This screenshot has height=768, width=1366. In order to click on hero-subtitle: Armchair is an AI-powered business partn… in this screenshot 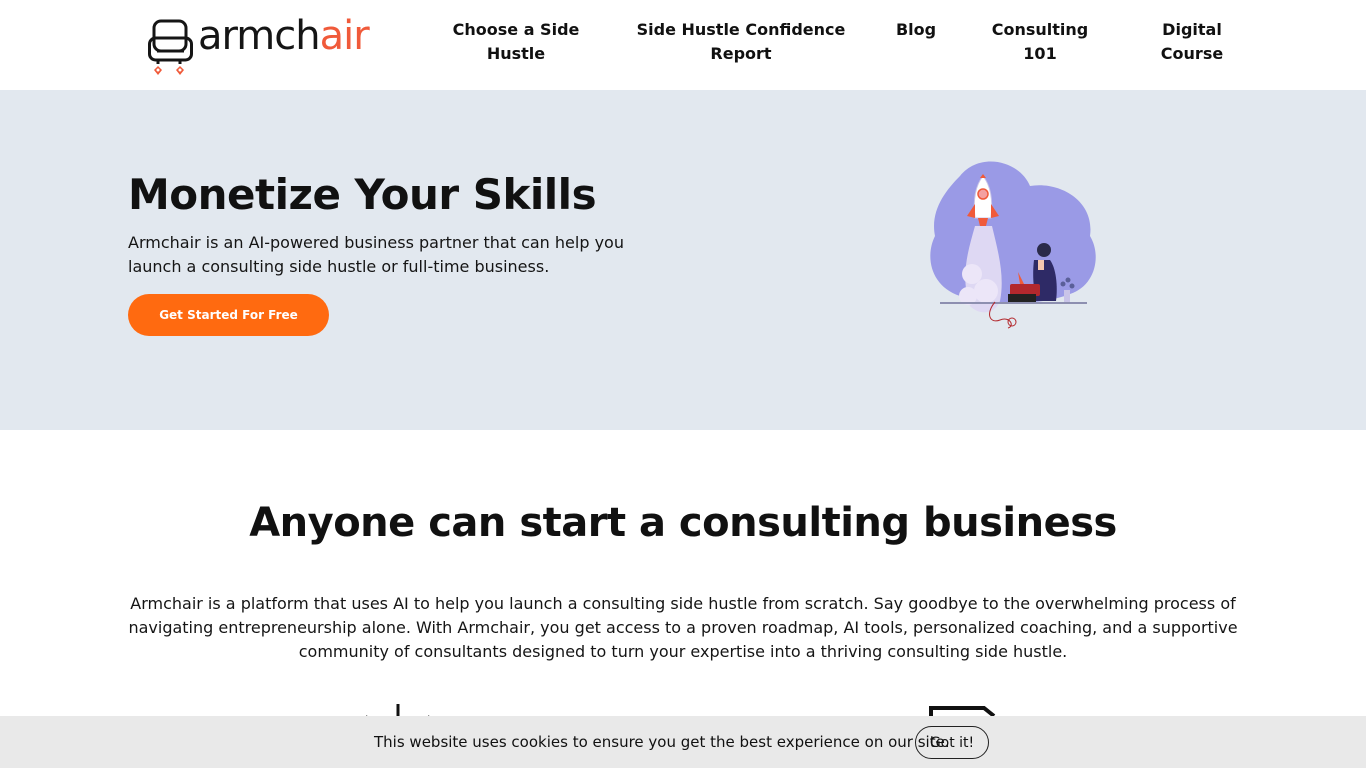, I will do `click(376, 254)`.